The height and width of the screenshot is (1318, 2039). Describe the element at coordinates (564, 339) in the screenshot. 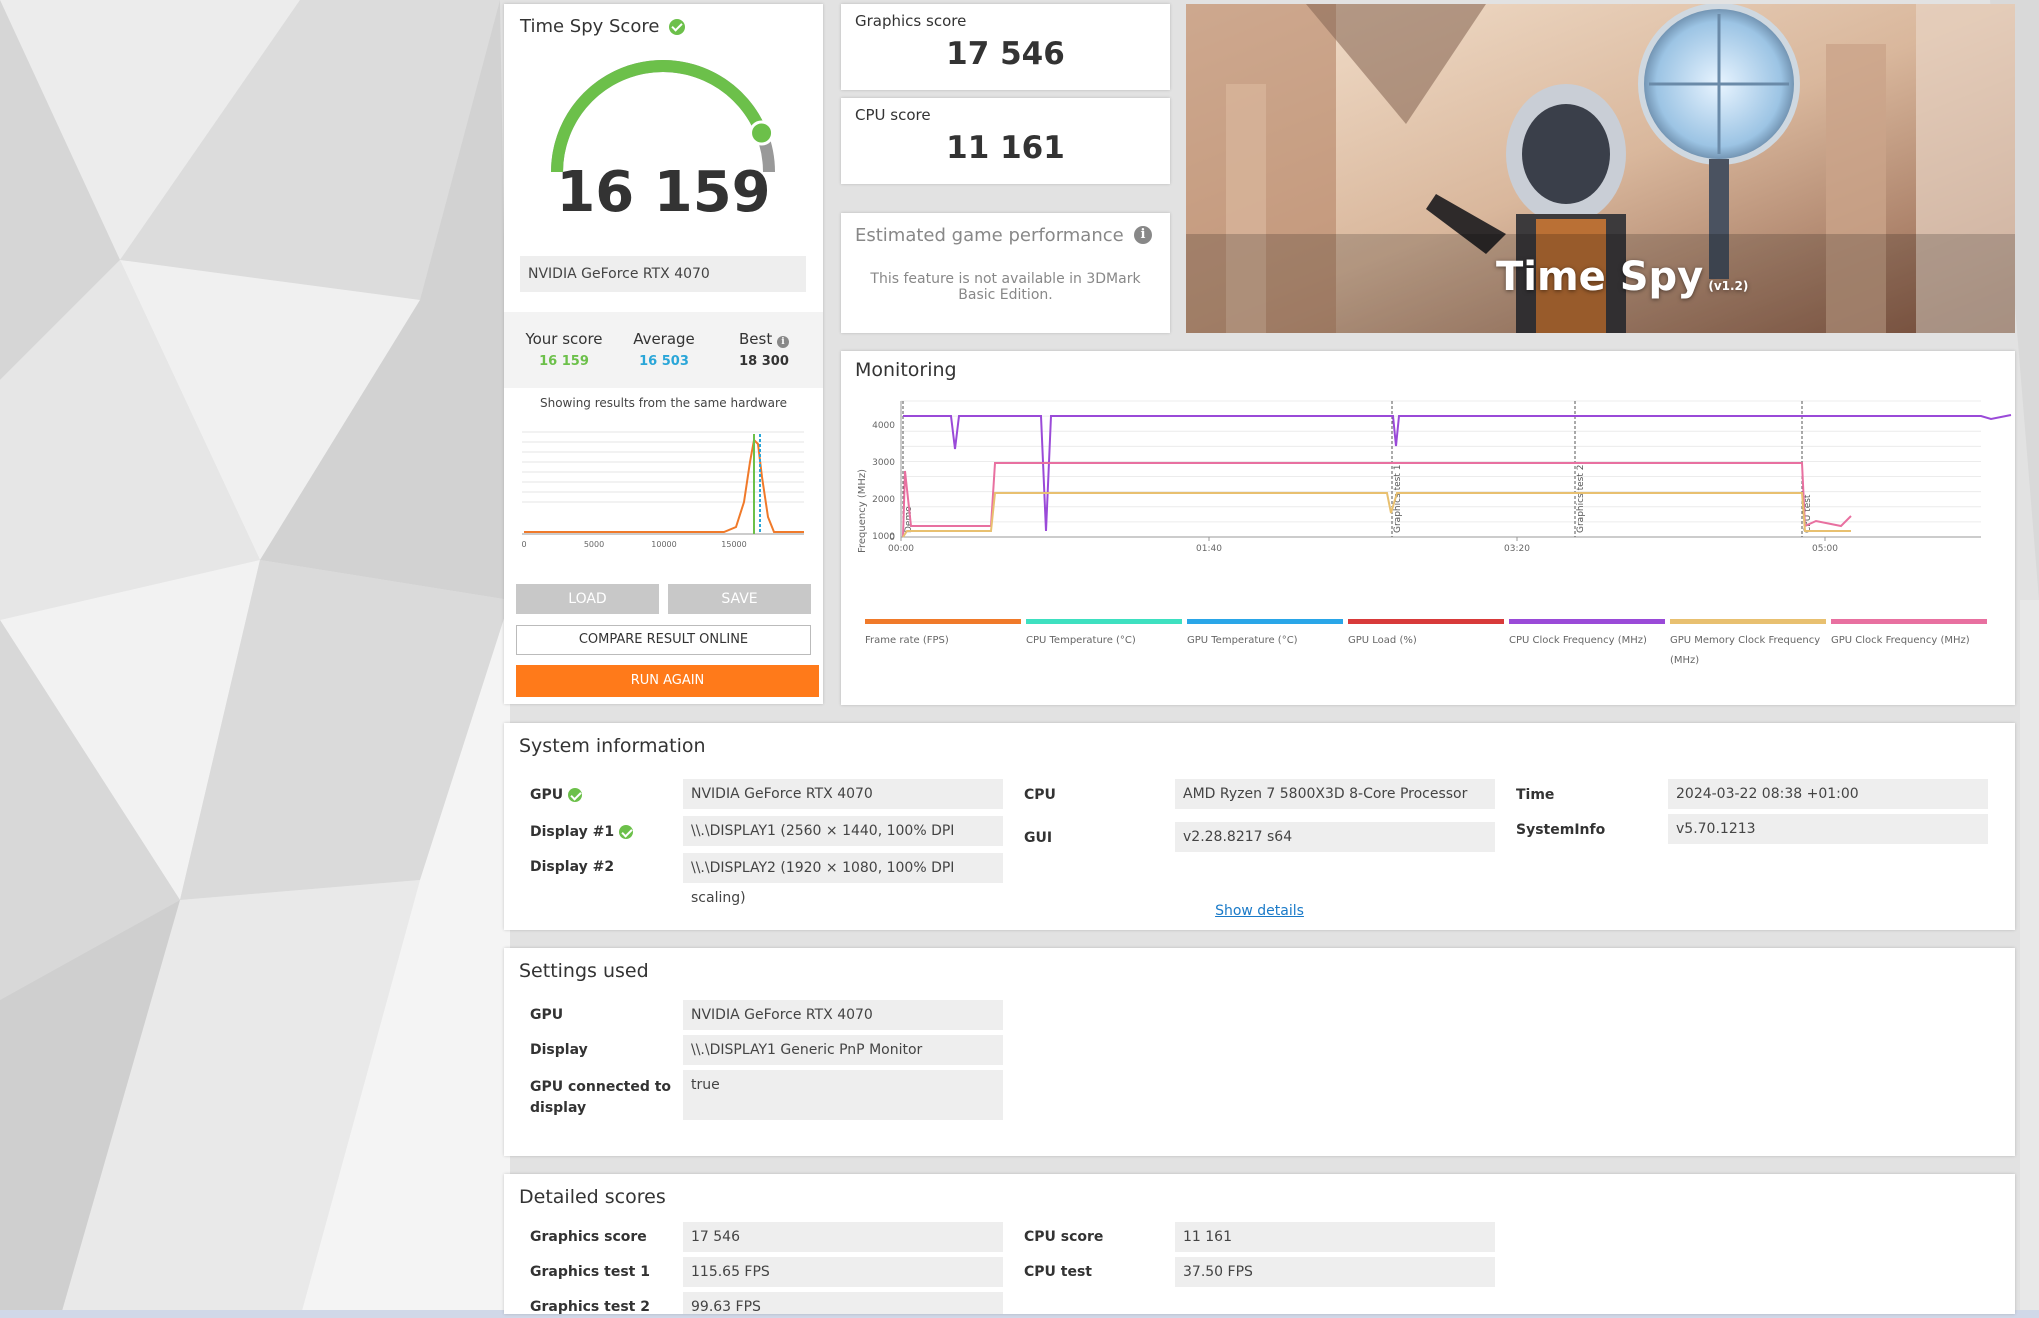

I see `your-score-label: Your score` at that location.